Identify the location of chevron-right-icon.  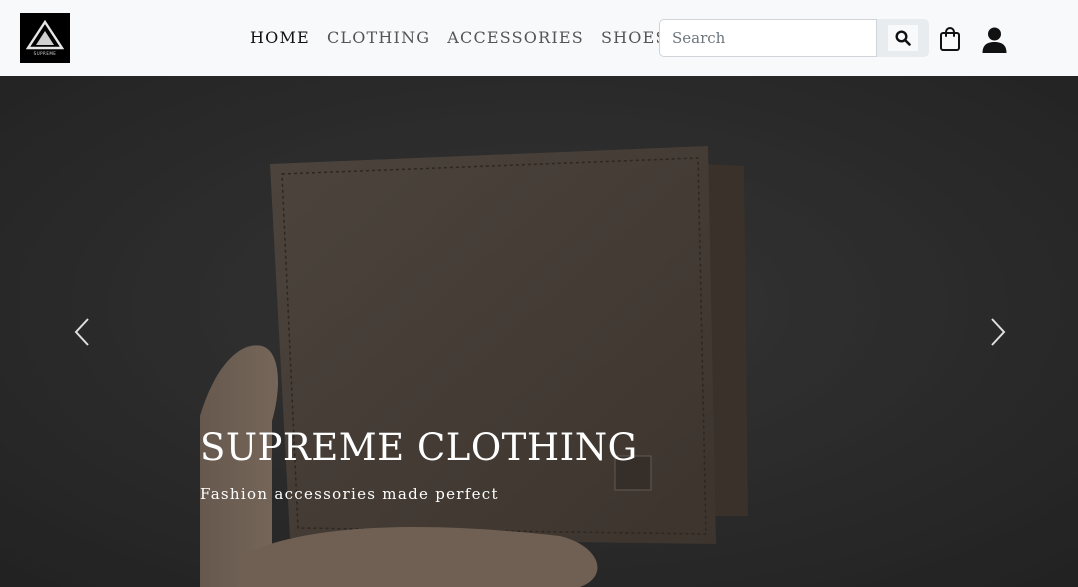
(998, 332).